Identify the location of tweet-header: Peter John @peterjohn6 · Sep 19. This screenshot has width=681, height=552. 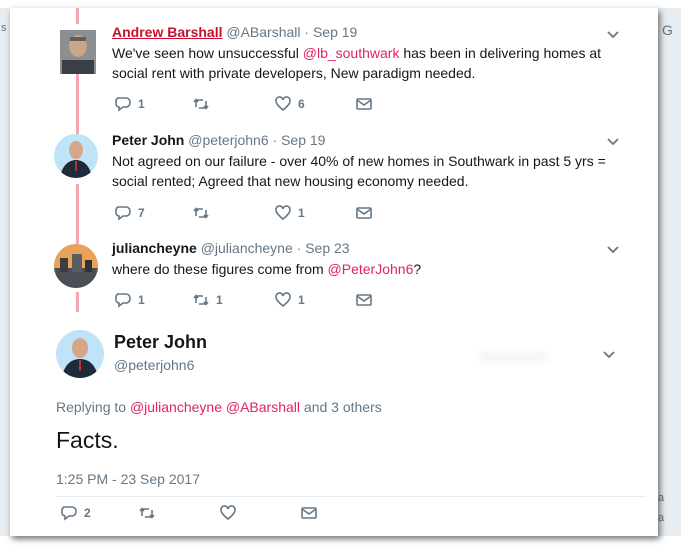
(218, 140).